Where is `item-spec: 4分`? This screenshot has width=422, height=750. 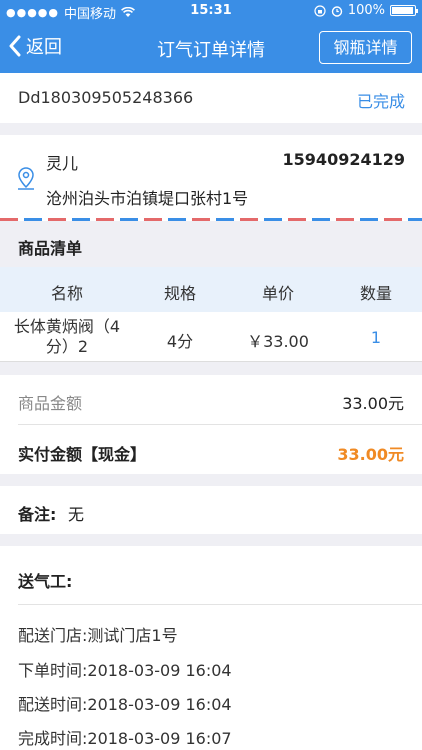 item-spec: 4分 is located at coordinates (180, 341).